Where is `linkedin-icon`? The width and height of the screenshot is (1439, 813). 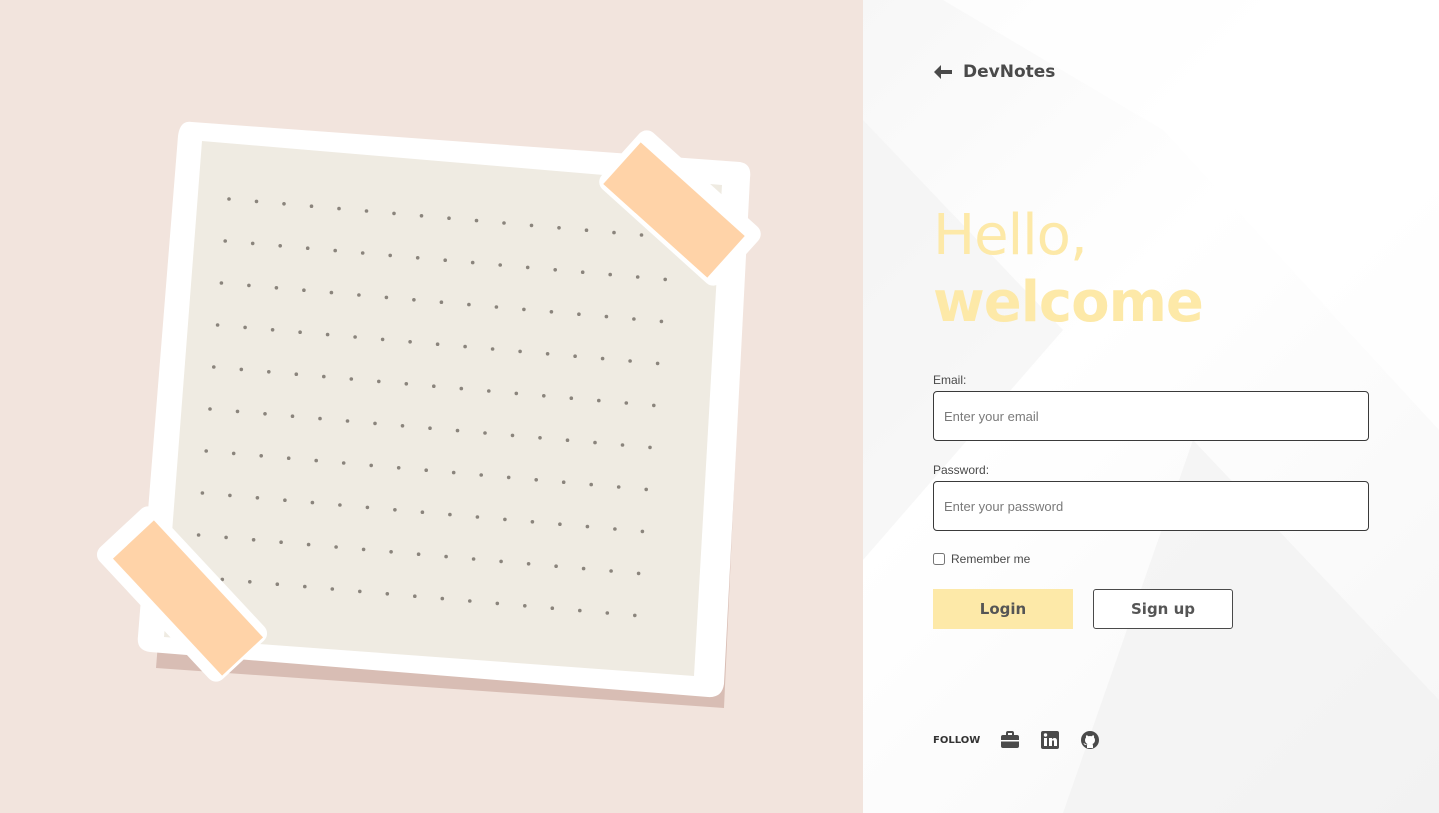
linkedin-icon is located at coordinates (1050, 740).